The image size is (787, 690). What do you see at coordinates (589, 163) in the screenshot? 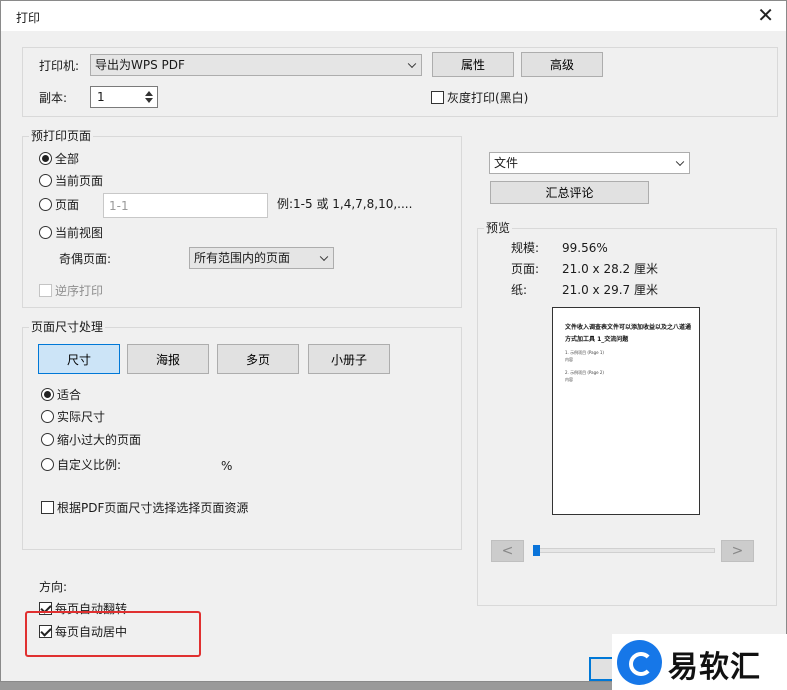
I see `content-select: 文件` at bounding box center [589, 163].